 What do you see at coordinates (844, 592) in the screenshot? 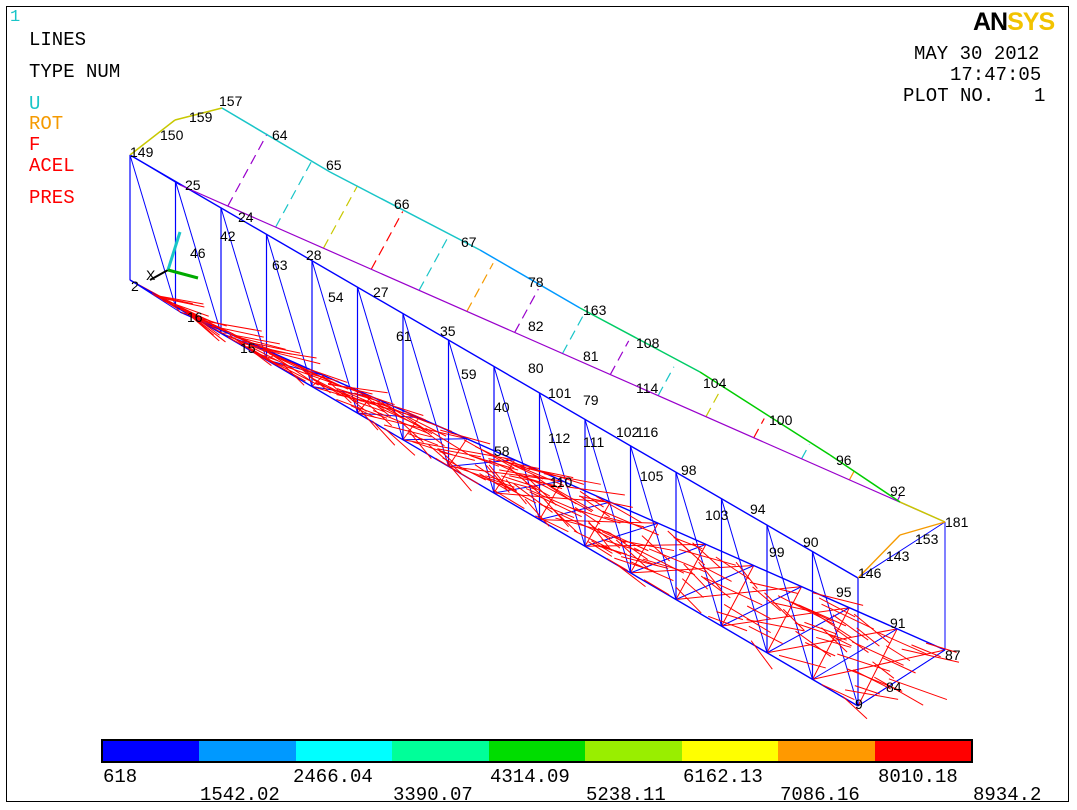
I see `node-label: 95` at bounding box center [844, 592].